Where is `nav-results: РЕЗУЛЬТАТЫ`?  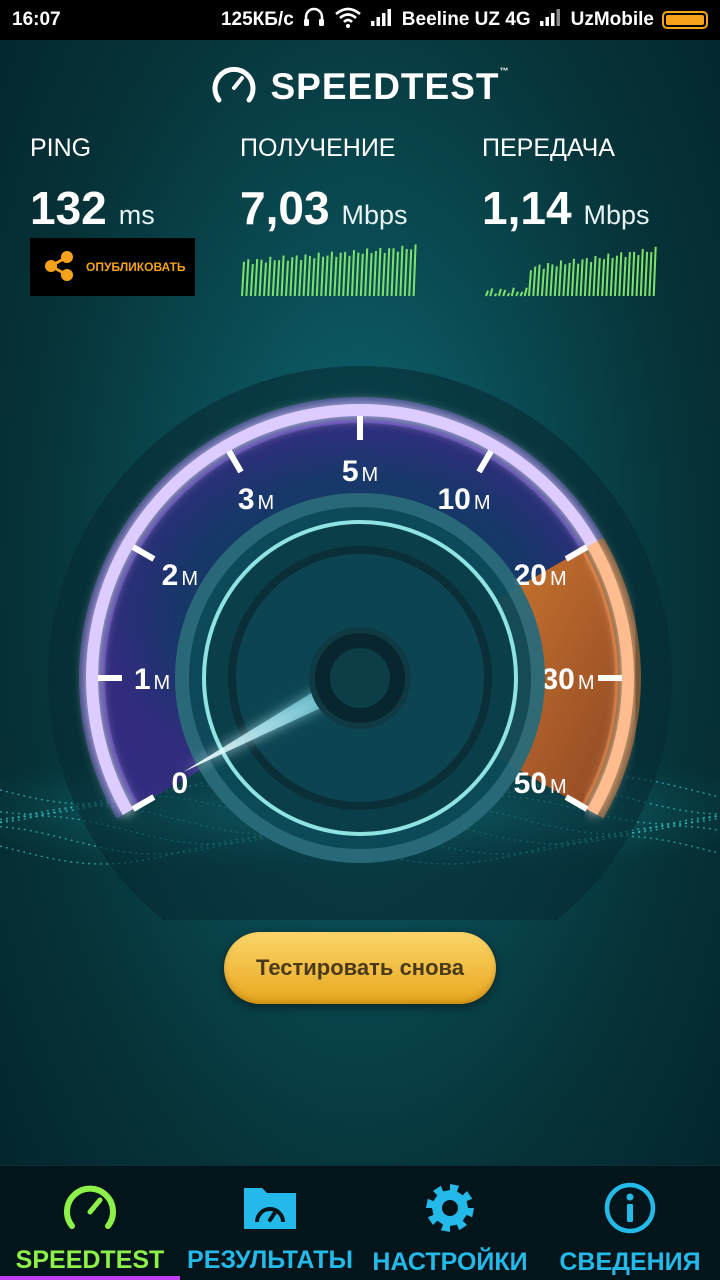 nav-results: РЕЗУЛЬТАТЫ is located at coordinates (270, 1223).